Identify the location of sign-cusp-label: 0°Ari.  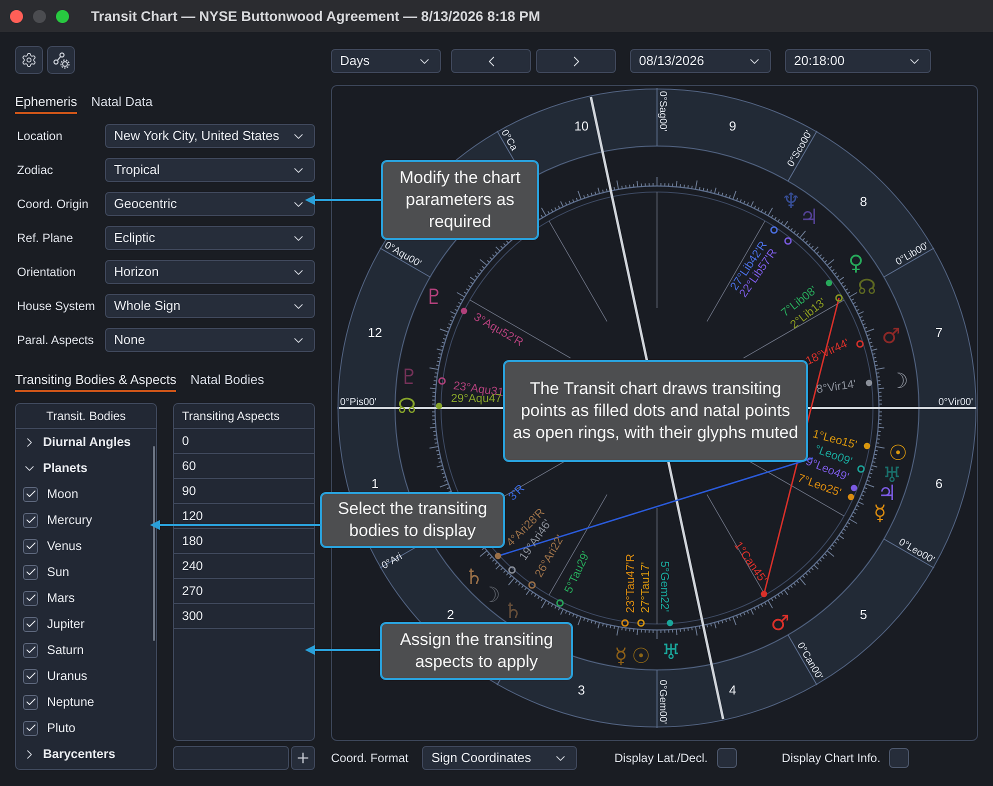
(392, 561).